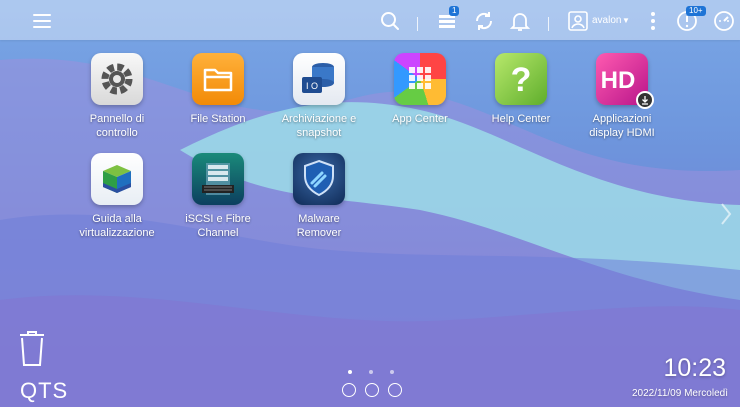  Describe the element at coordinates (484, 21) in the screenshot. I see `sync-icon` at that location.